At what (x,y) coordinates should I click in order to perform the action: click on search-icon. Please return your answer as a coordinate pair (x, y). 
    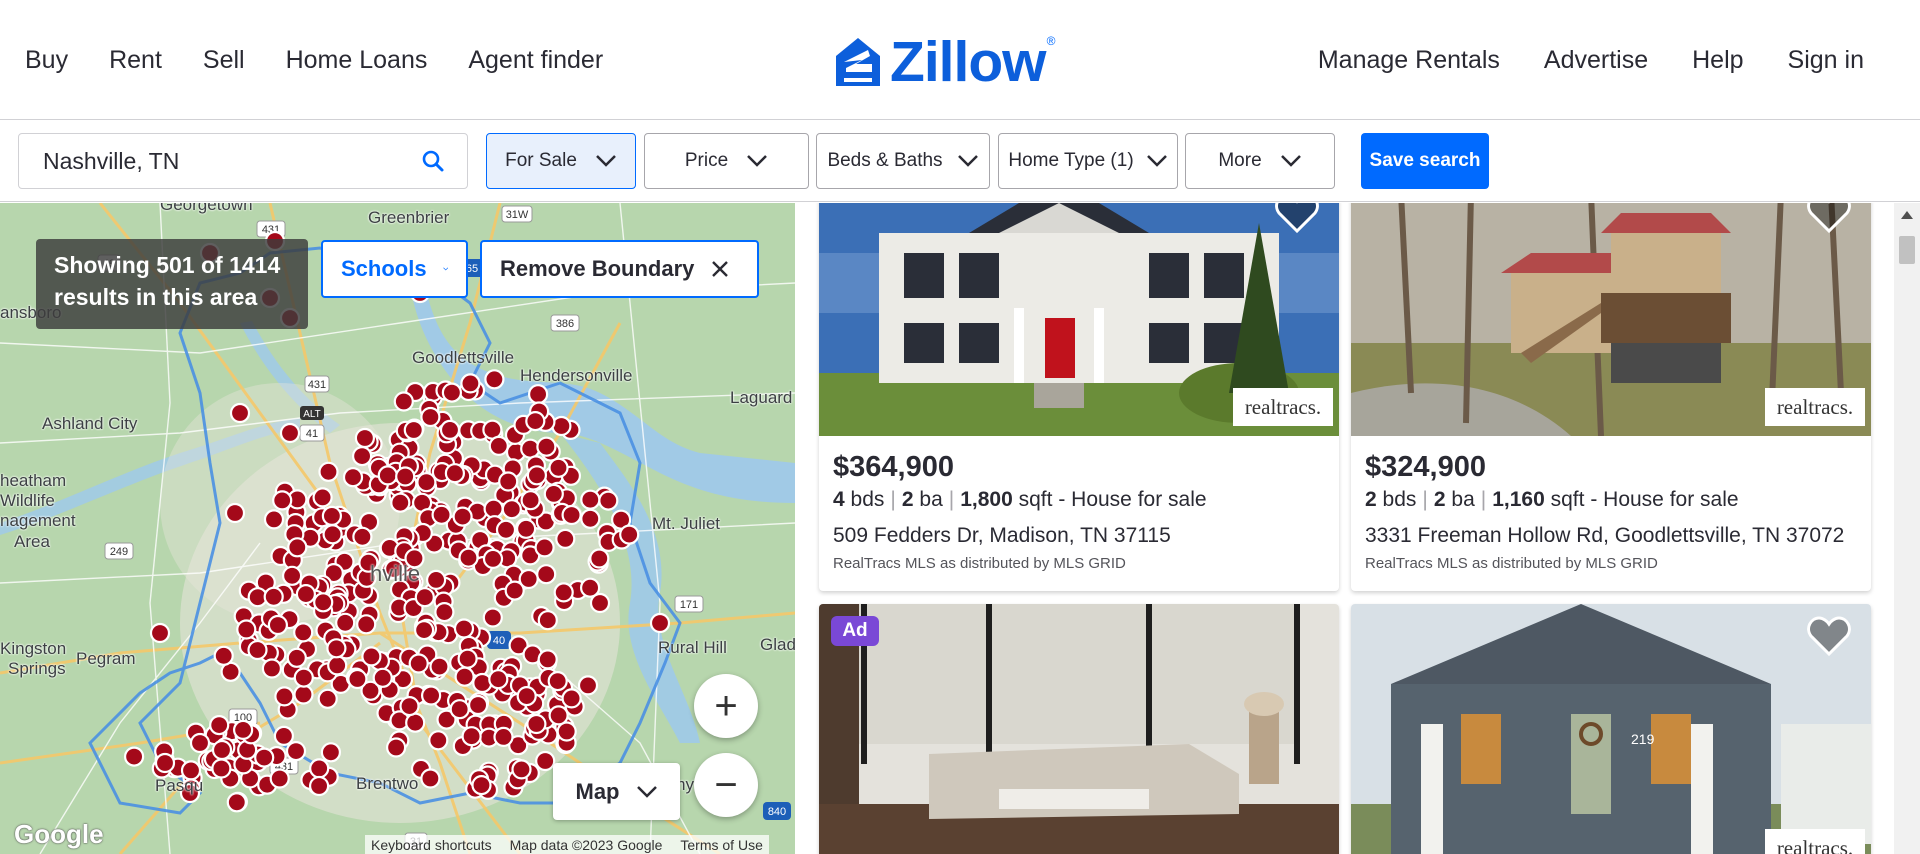
    Looking at the image, I should click on (433, 161).